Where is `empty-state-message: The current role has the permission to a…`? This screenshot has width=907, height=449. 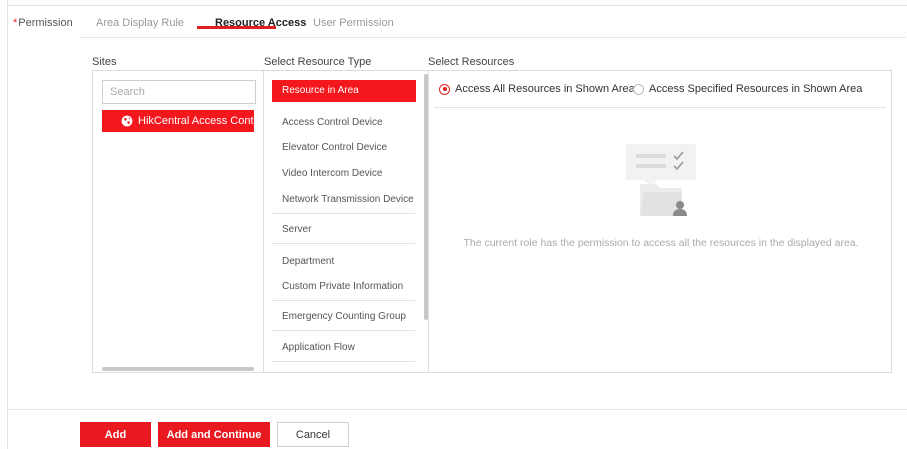
empty-state-message: The current role has the permission to a… is located at coordinates (661, 243).